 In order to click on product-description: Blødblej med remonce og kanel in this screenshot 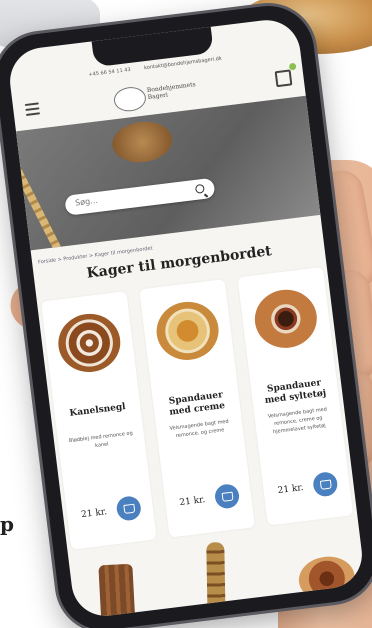, I will do `click(101, 440)`.